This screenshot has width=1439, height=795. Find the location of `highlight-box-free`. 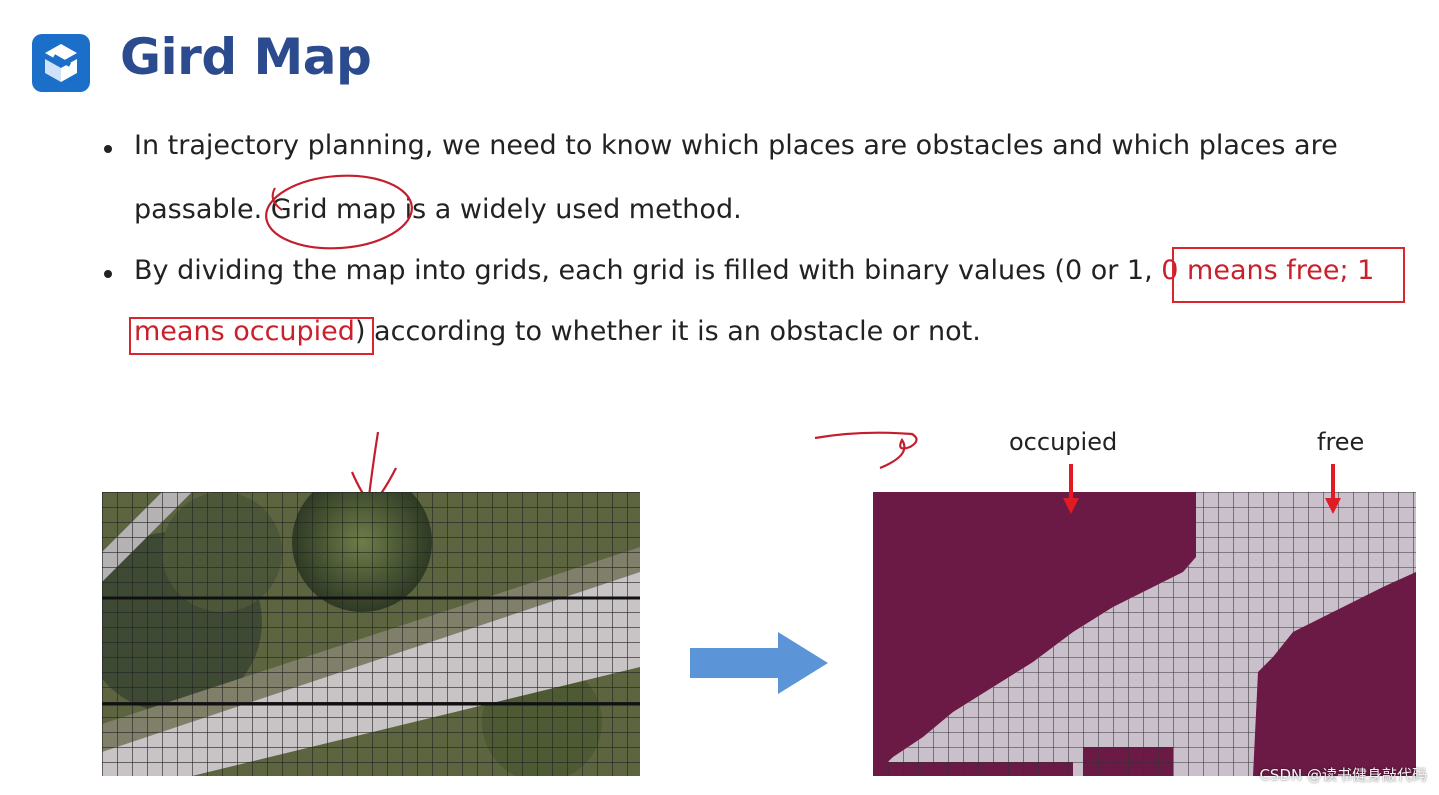

highlight-box-free is located at coordinates (1288, 275).